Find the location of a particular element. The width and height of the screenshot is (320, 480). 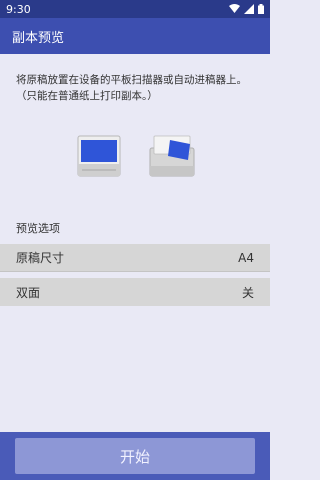

signal-icon is located at coordinates (249, 9).